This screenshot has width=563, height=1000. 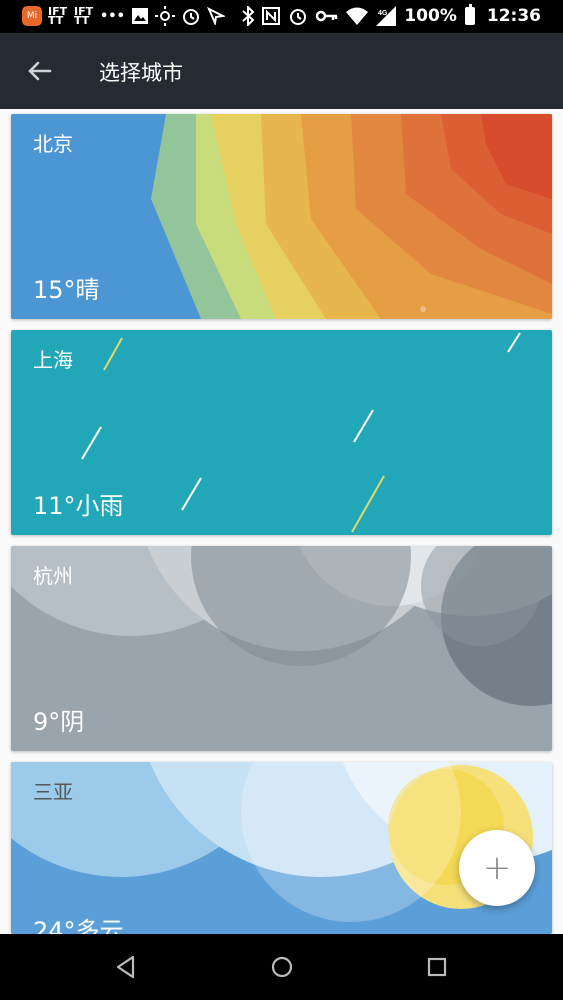 I want to click on page-title: 选择城市, so click(x=141, y=73).